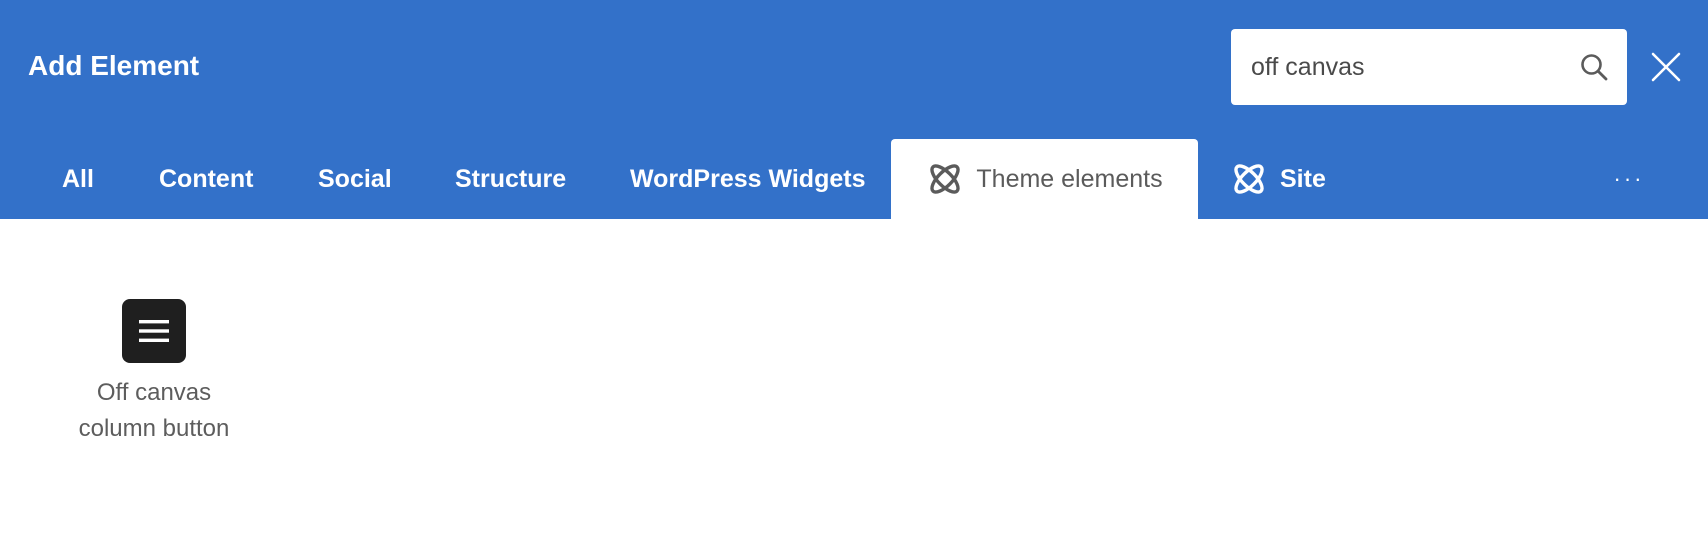  Describe the element at coordinates (154, 392) in the screenshot. I see `element-label-line: Off canvas` at that location.